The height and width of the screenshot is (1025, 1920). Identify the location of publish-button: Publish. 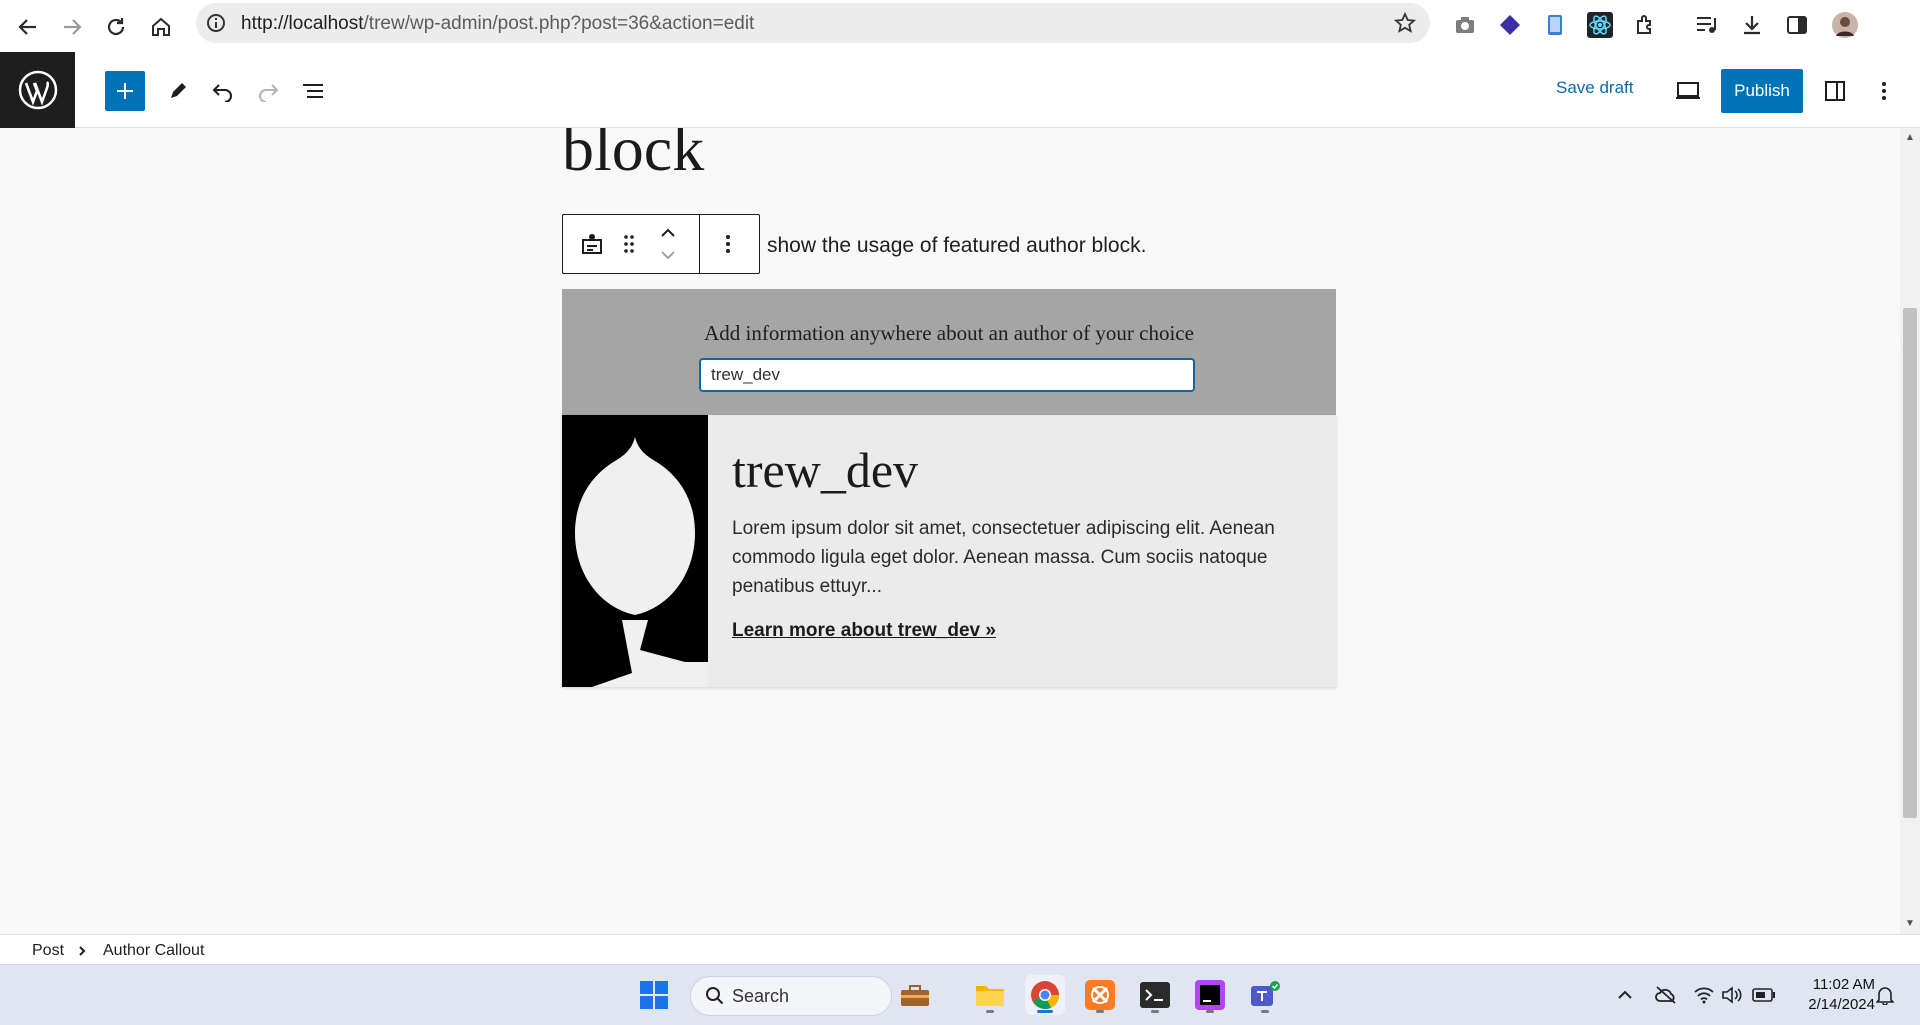
(1762, 91).